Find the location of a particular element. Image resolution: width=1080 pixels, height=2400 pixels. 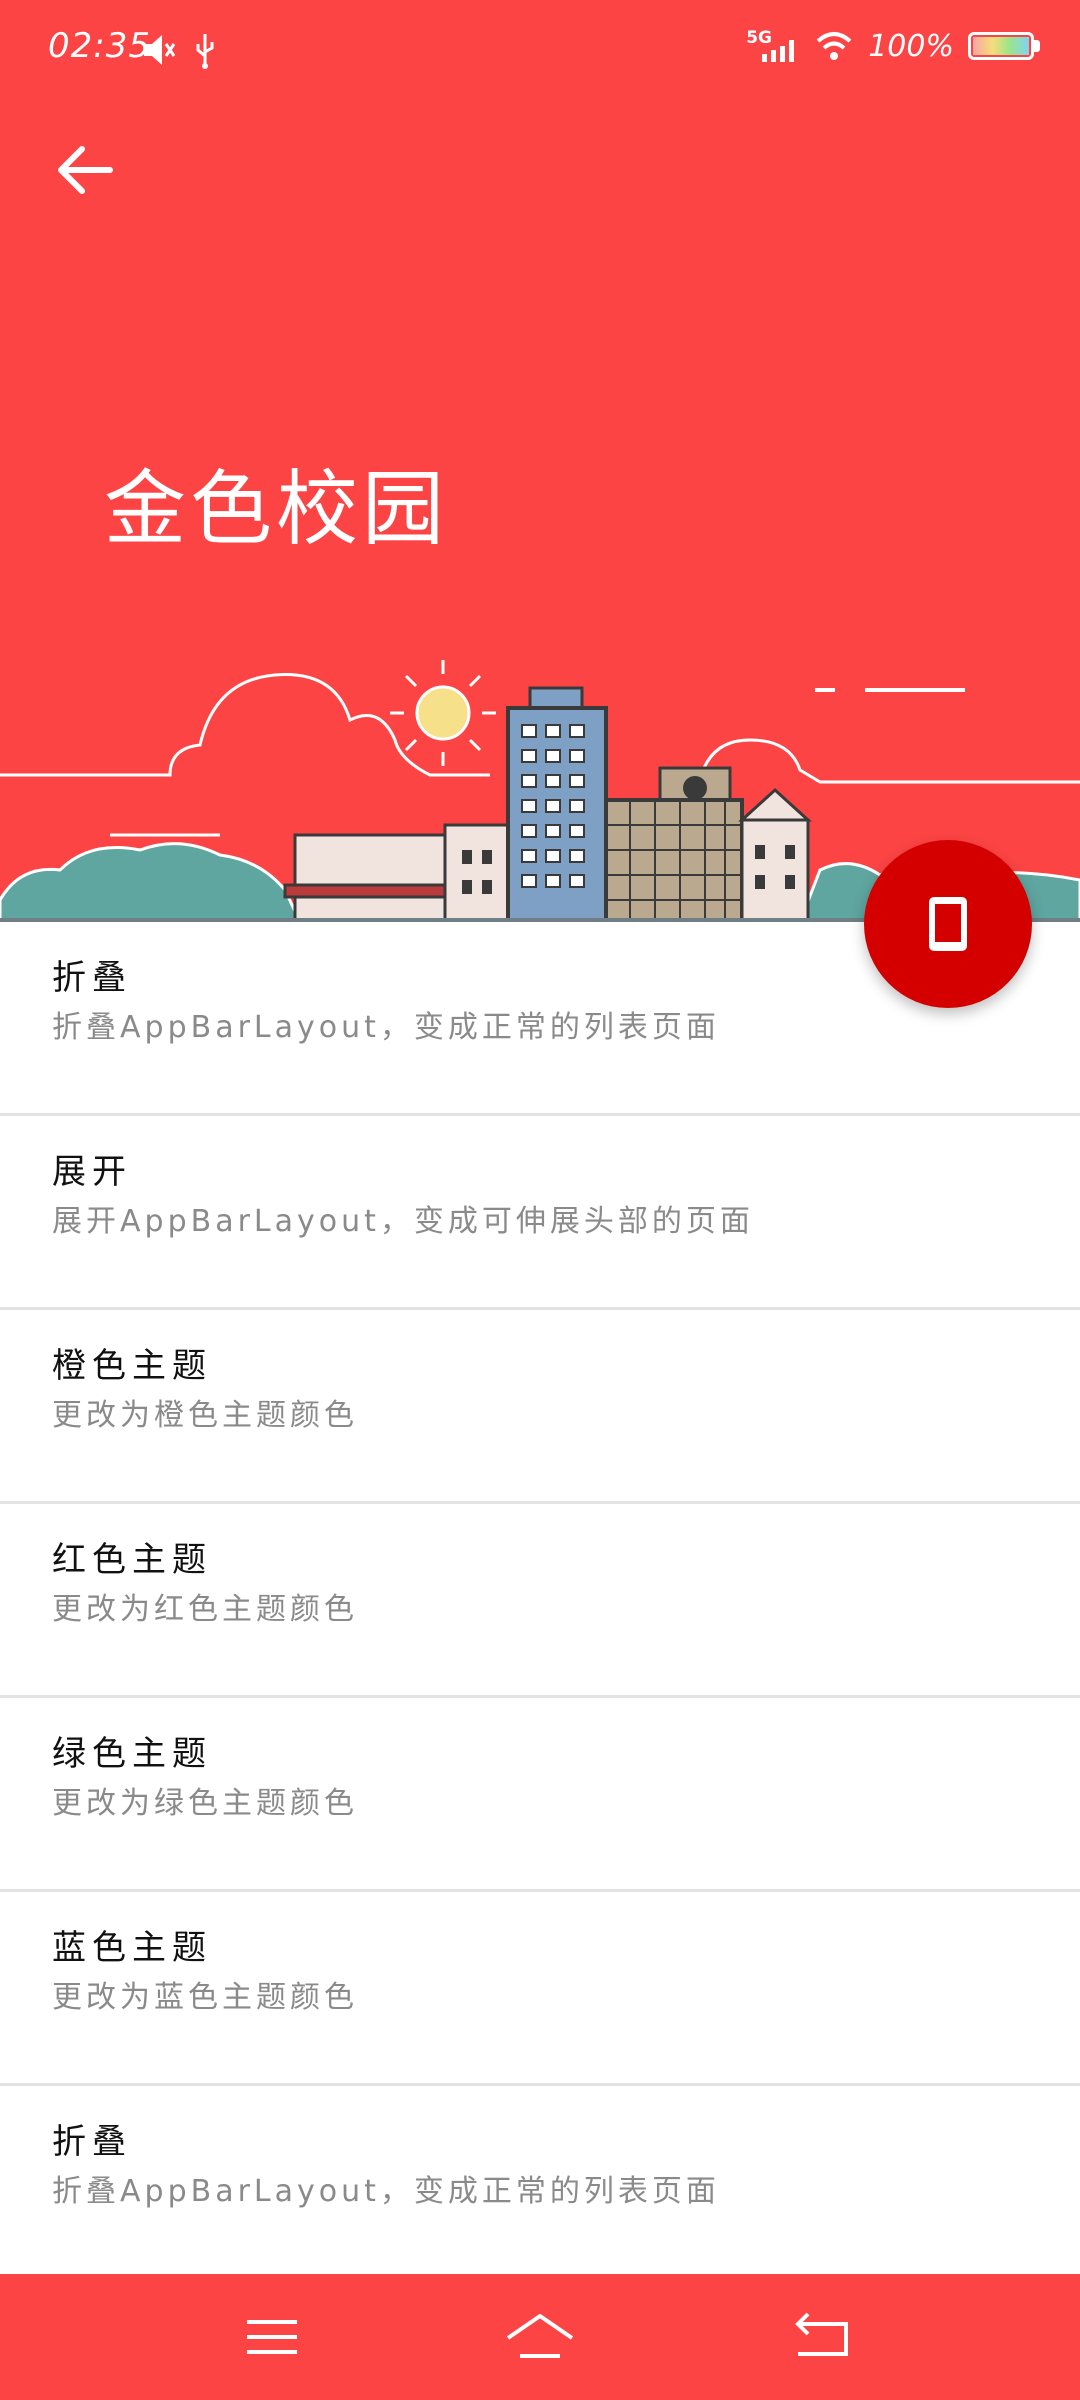

nav-home-button is located at coordinates (540, 2337).